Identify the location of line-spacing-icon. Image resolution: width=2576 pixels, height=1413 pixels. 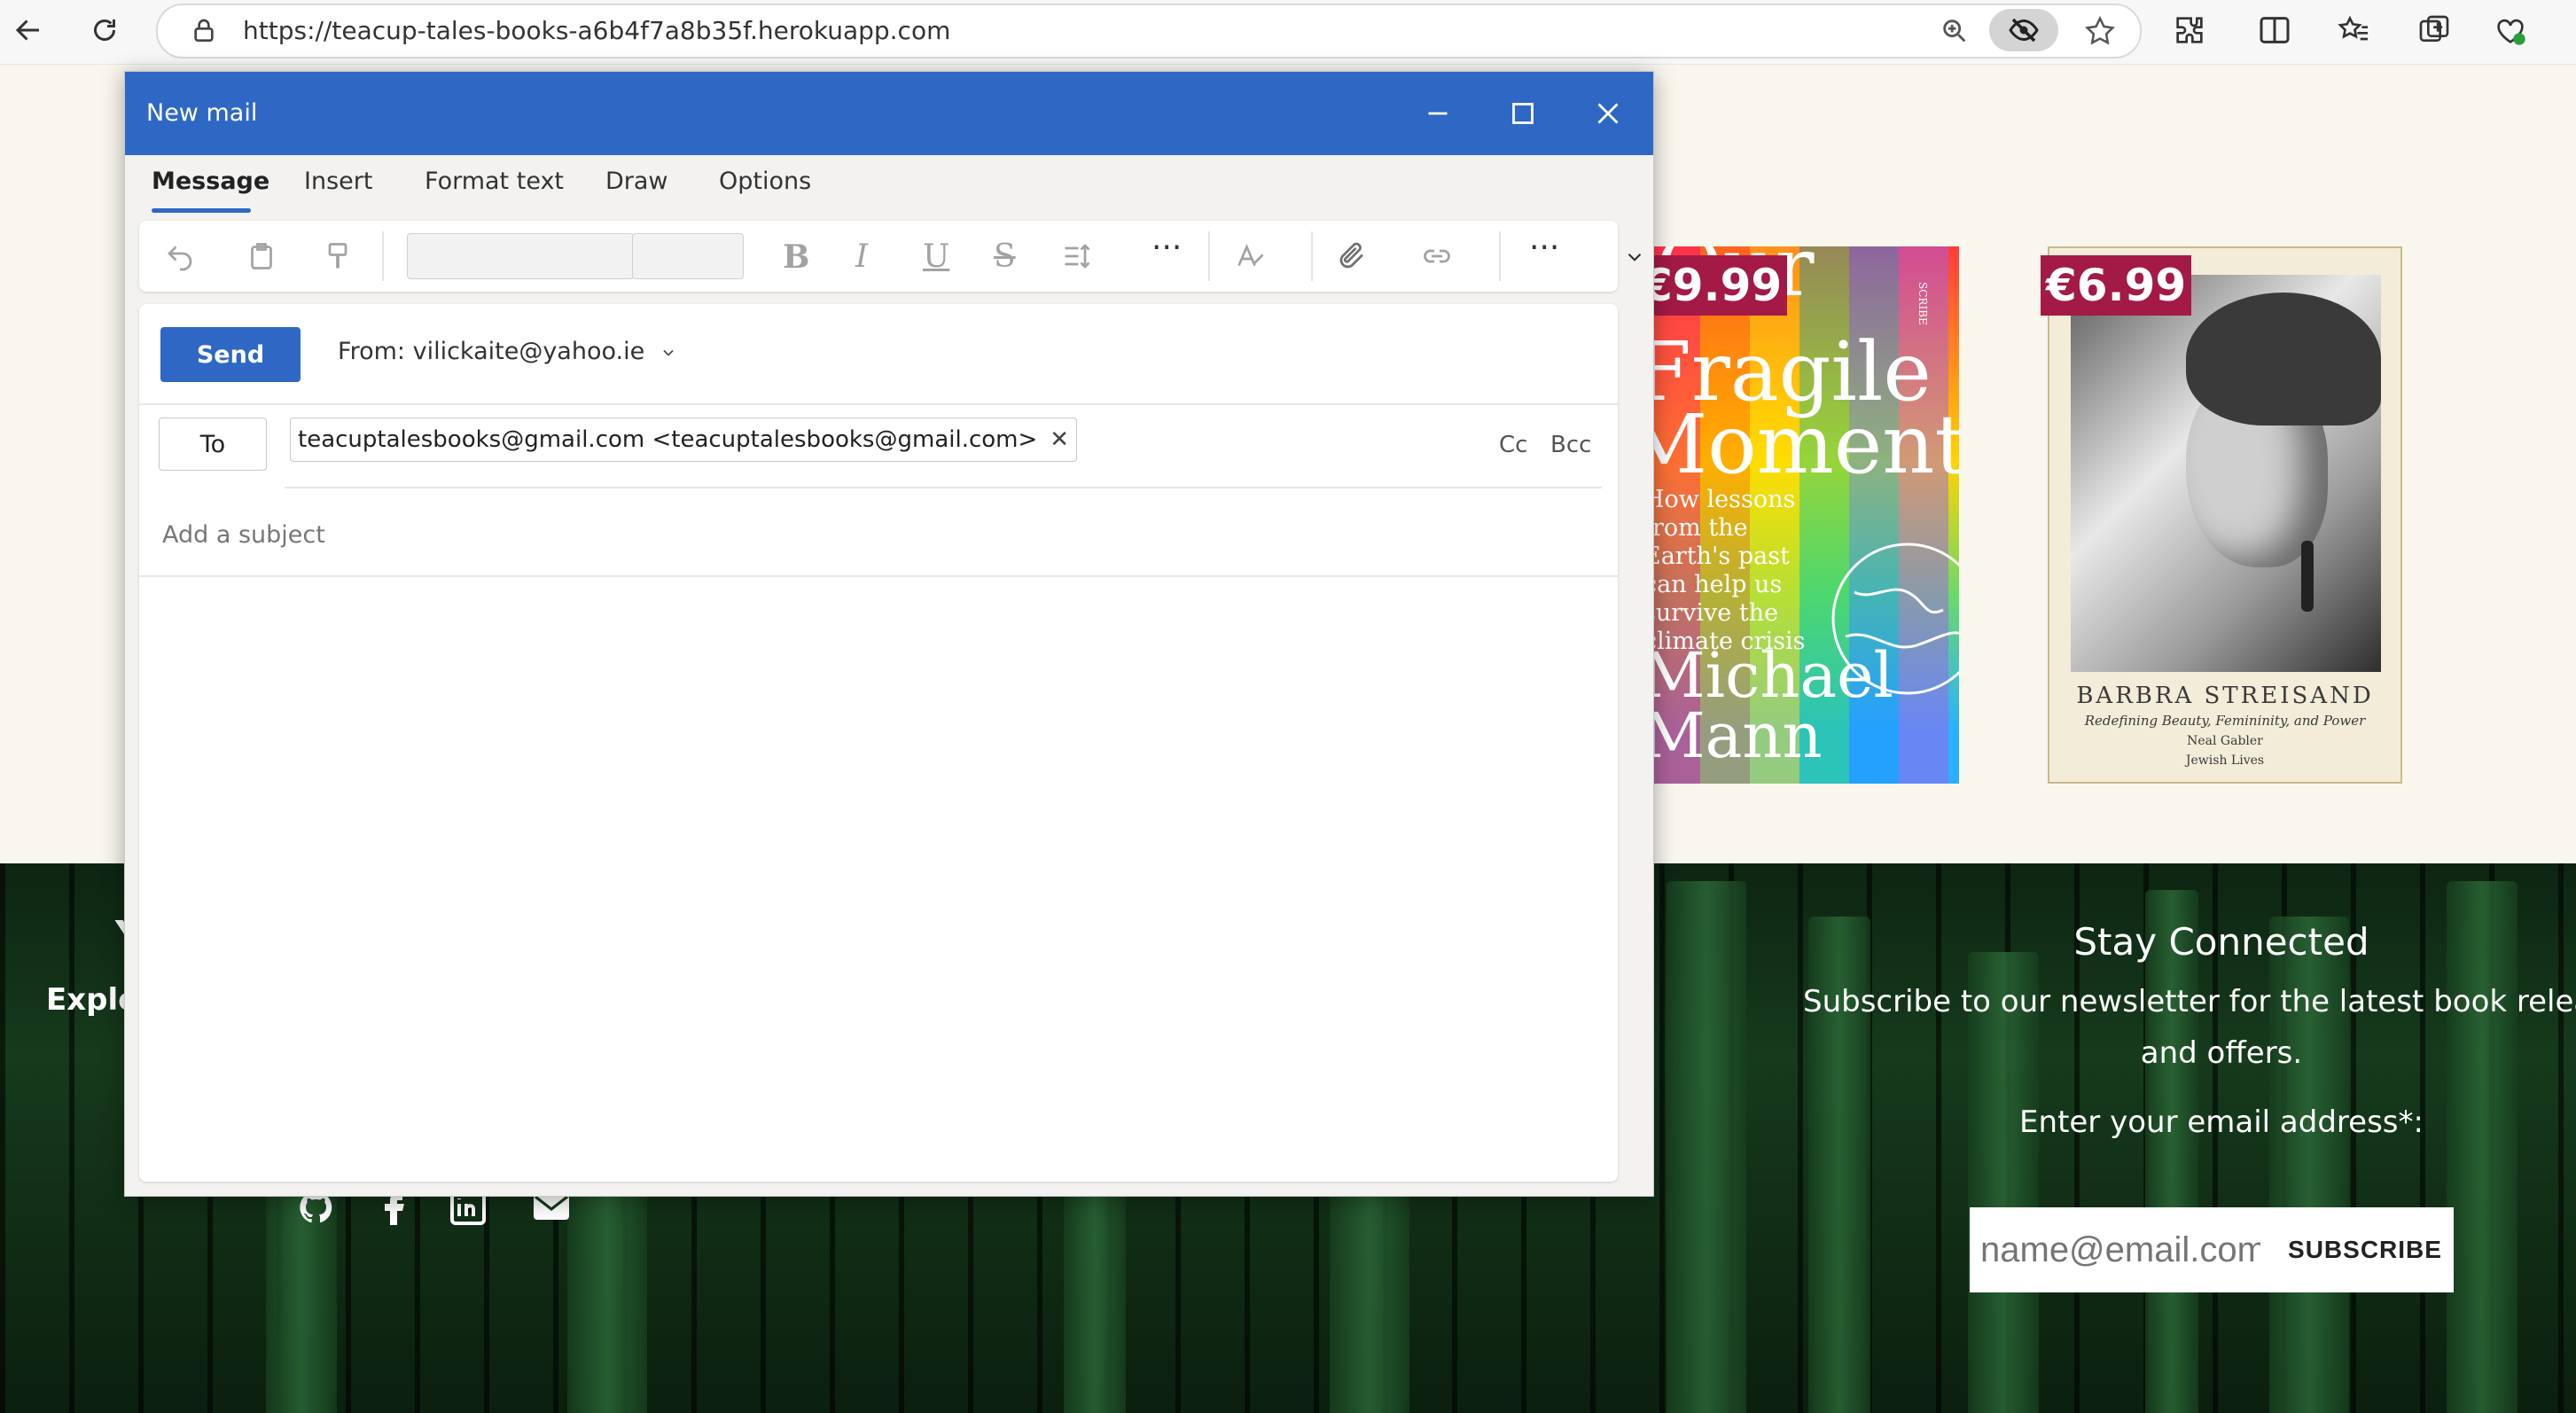
(1077, 256).